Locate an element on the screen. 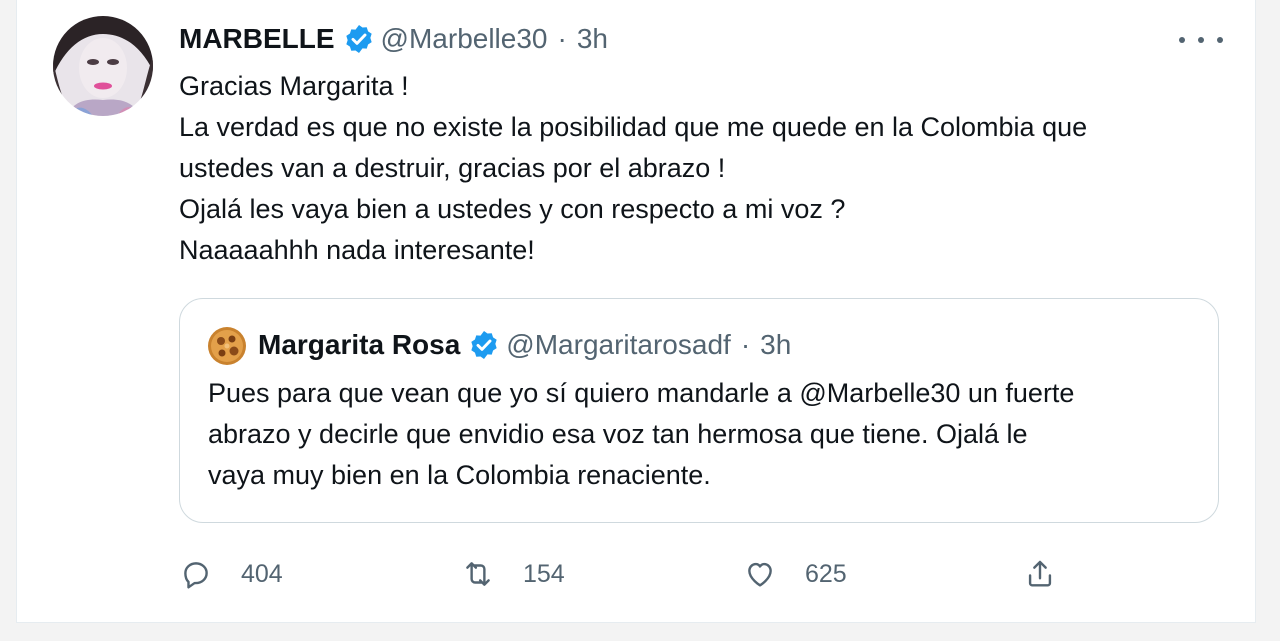 The height and width of the screenshot is (641, 1280). like-button: 625 is located at coordinates (795, 574).